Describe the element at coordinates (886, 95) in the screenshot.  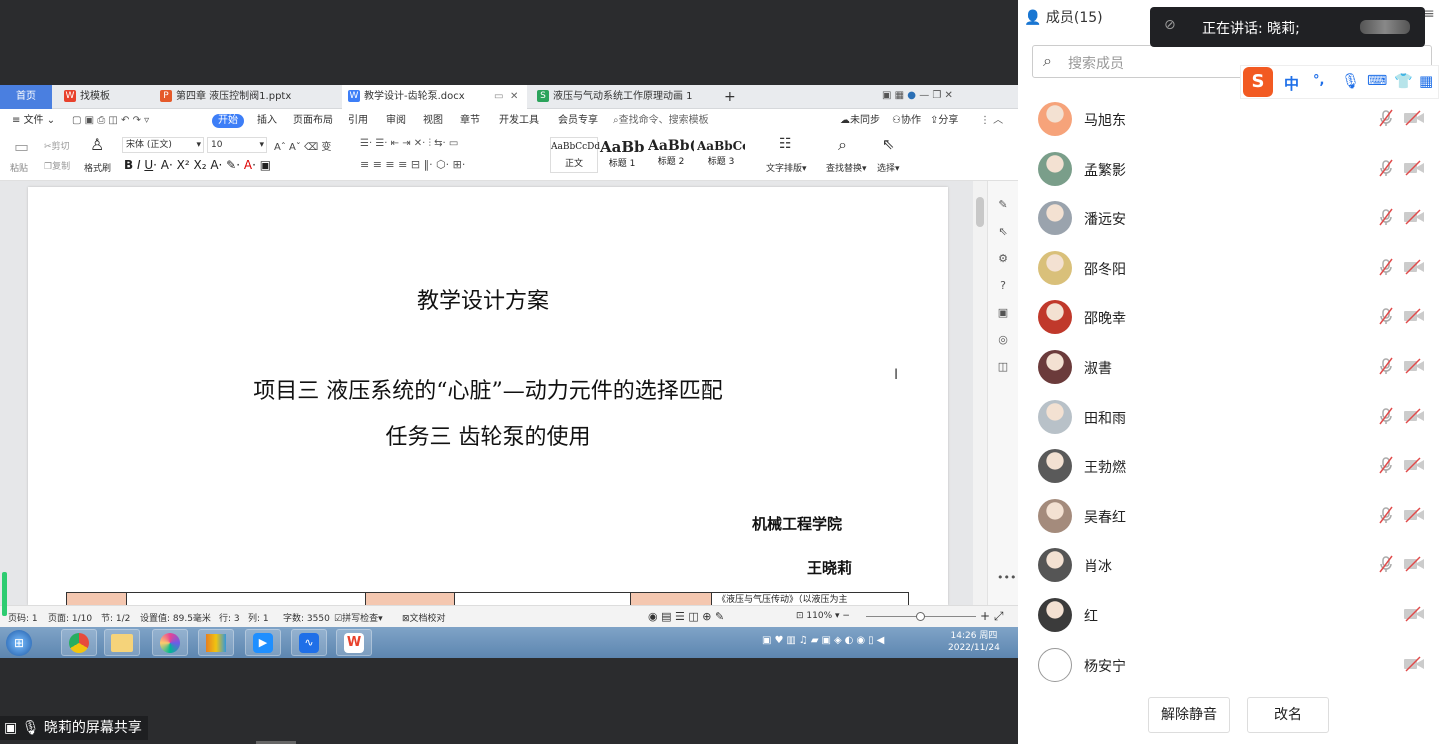
I see `layout-icon: ▣` at that location.